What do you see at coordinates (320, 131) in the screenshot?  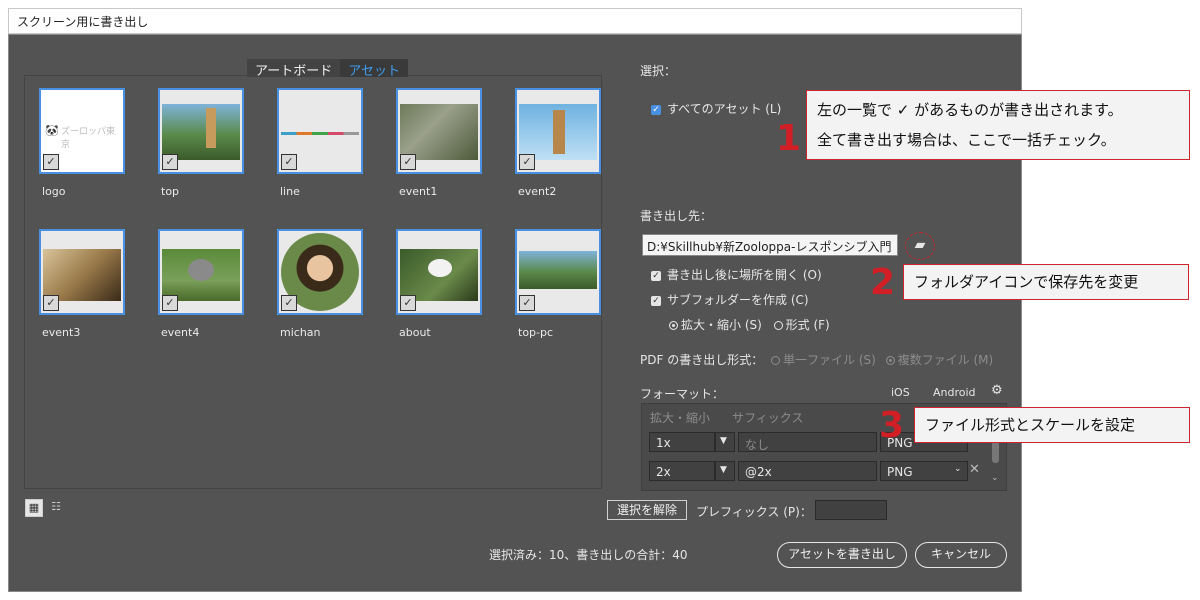 I see `asset-thumb-line: ✓` at bounding box center [320, 131].